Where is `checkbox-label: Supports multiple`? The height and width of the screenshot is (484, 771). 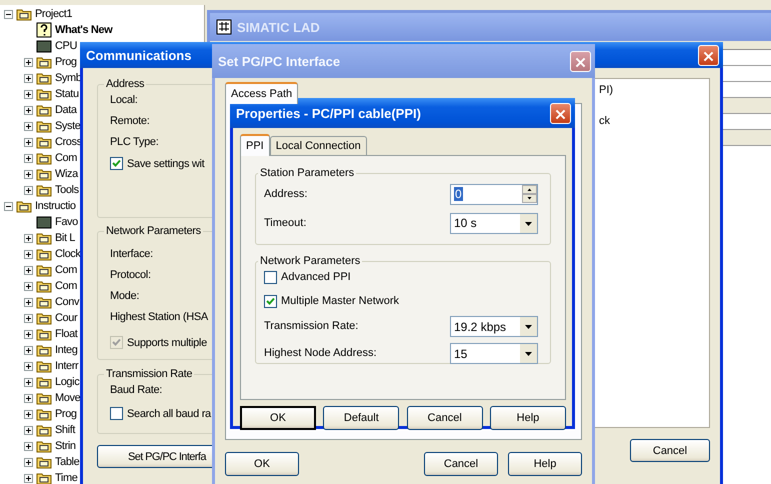
checkbox-label: Supports multiple is located at coordinates (167, 342).